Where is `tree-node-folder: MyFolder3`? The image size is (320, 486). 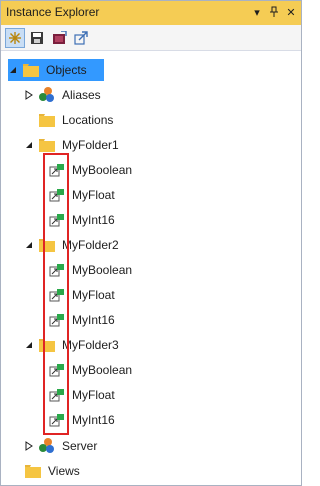
tree-node-folder: MyFolder3 is located at coordinates (71, 345).